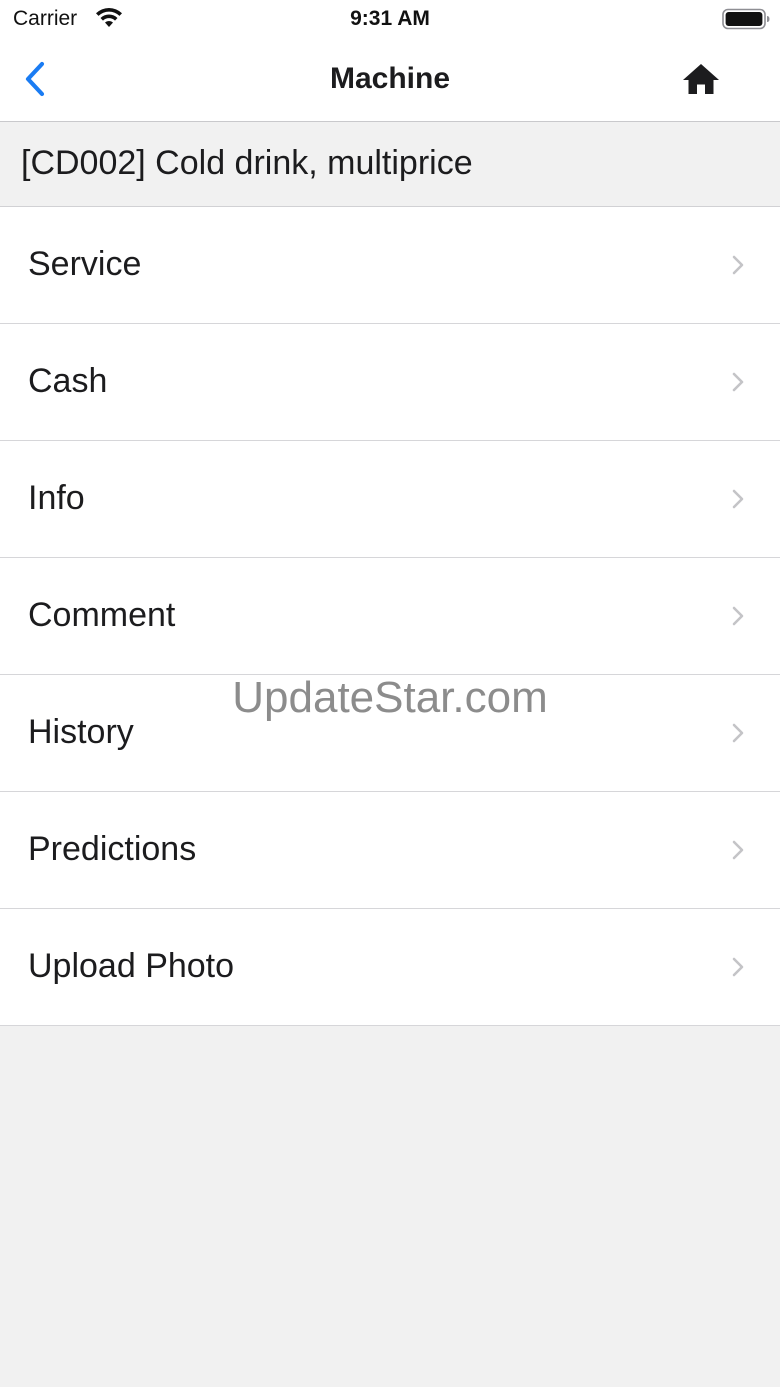 This screenshot has width=780, height=1387. What do you see at coordinates (390, 967) in the screenshot?
I see `menu-item-upload-photo: Upload Photo` at bounding box center [390, 967].